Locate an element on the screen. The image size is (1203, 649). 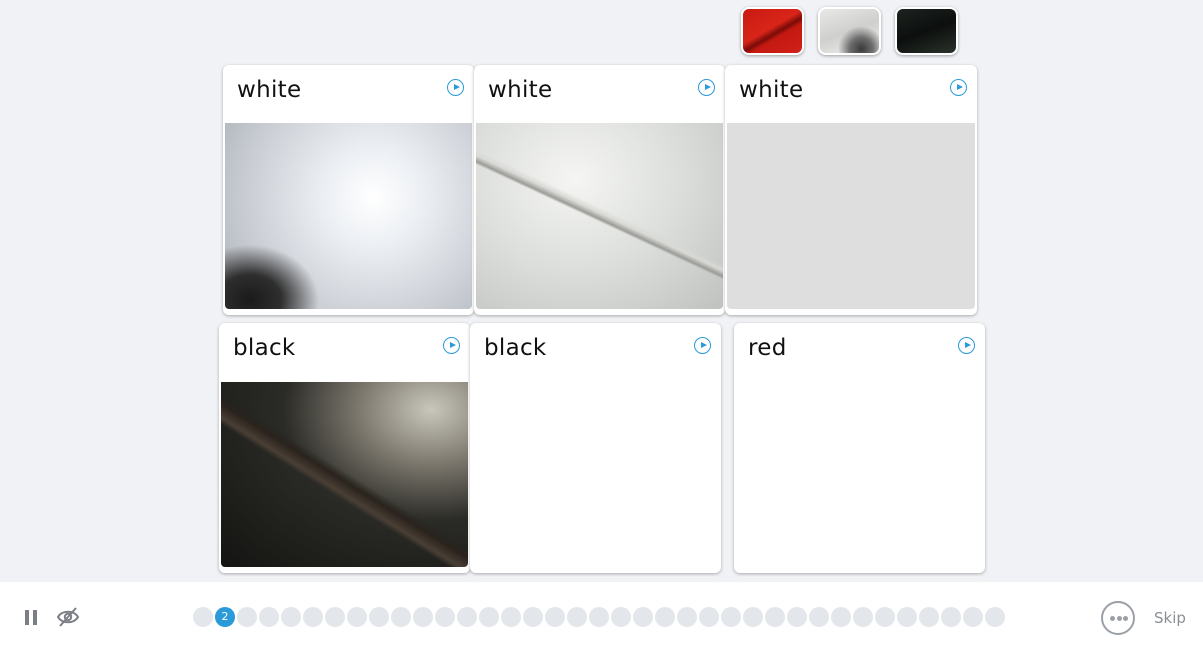
word-card-white-sugar: white is located at coordinates (348, 190).